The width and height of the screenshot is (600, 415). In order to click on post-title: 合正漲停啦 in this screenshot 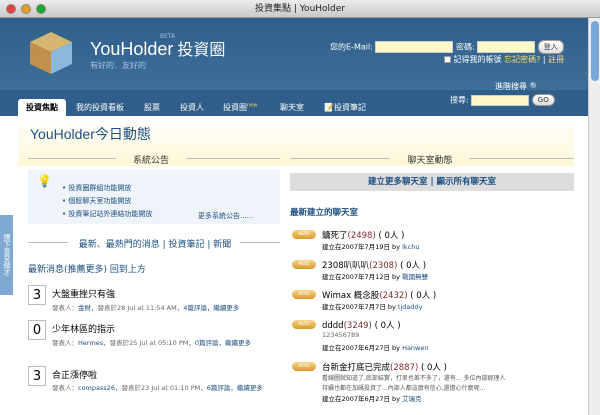, I will do `click(74, 374)`.